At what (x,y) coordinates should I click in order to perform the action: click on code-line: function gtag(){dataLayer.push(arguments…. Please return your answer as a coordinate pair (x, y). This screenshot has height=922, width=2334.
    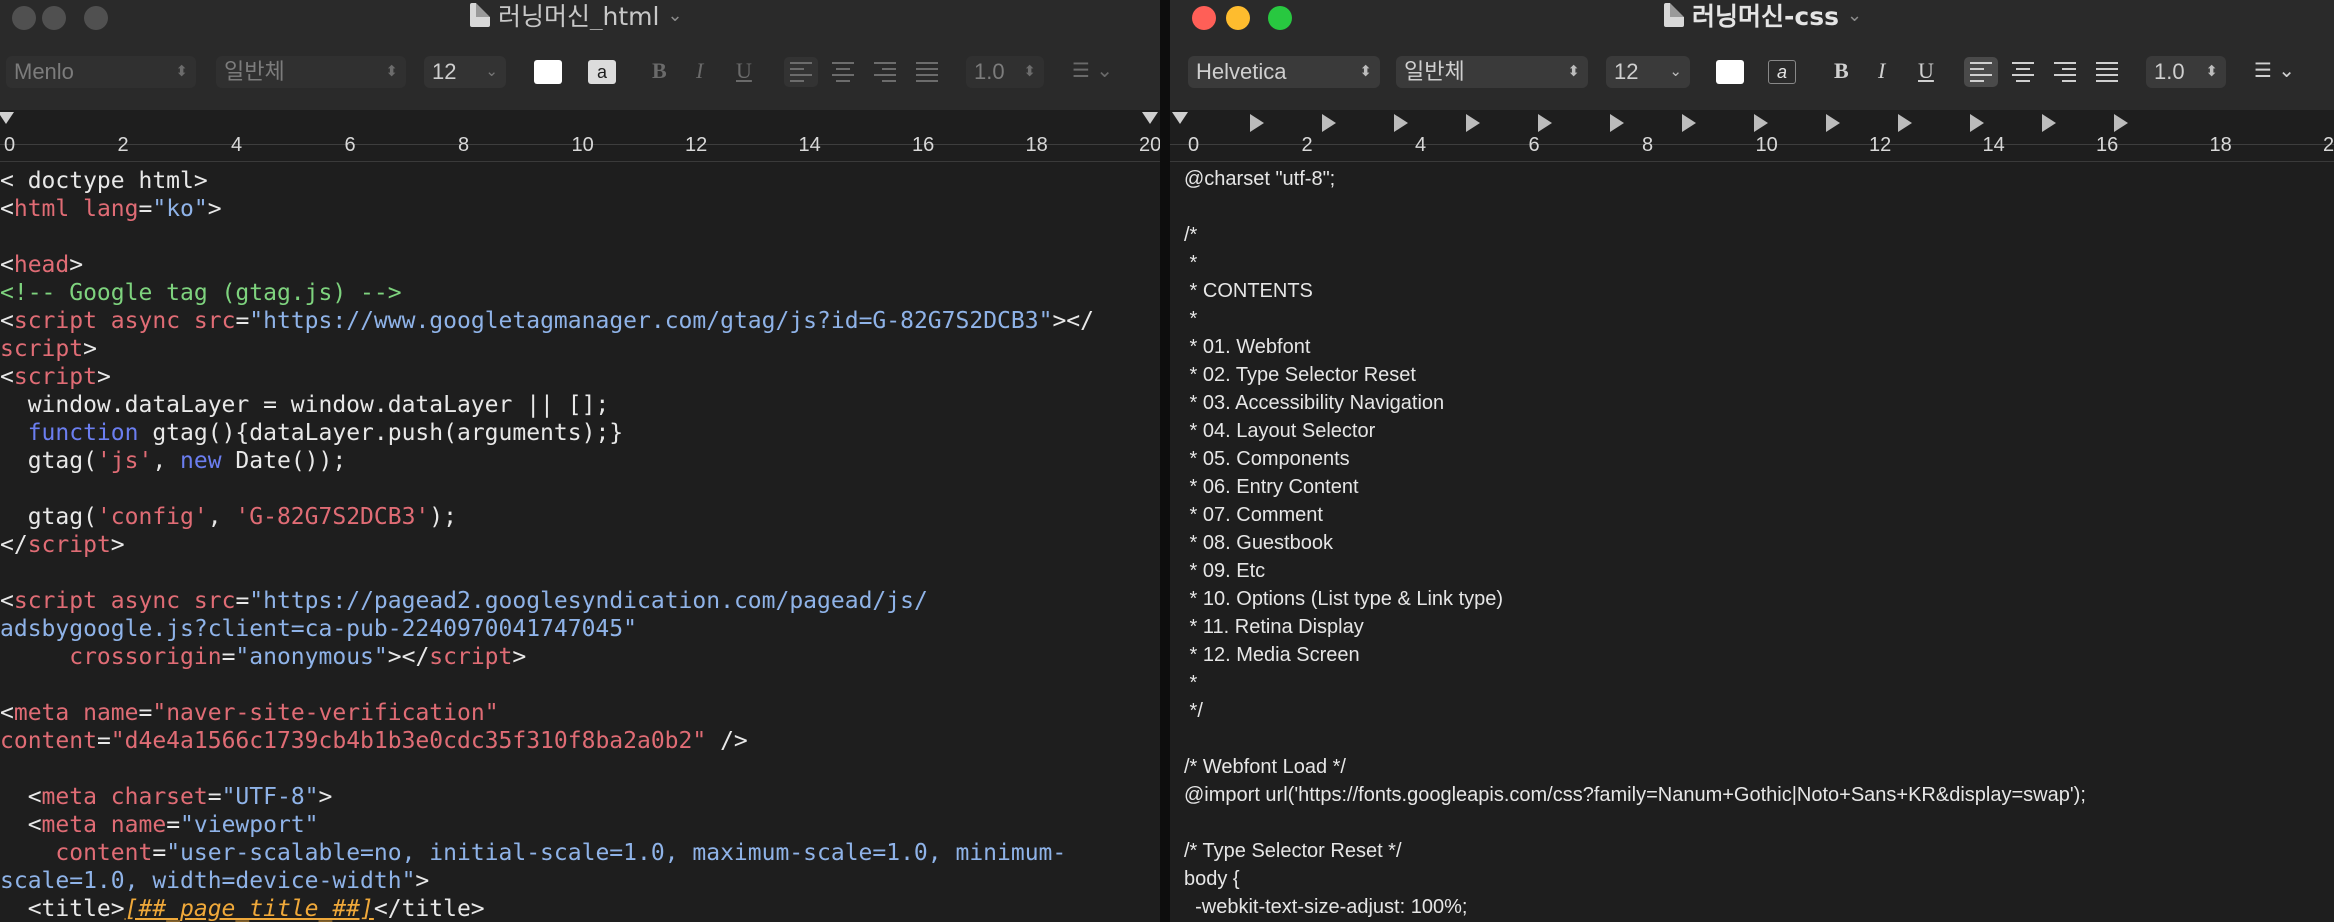
    Looking at the image, I should click on (311, 433).